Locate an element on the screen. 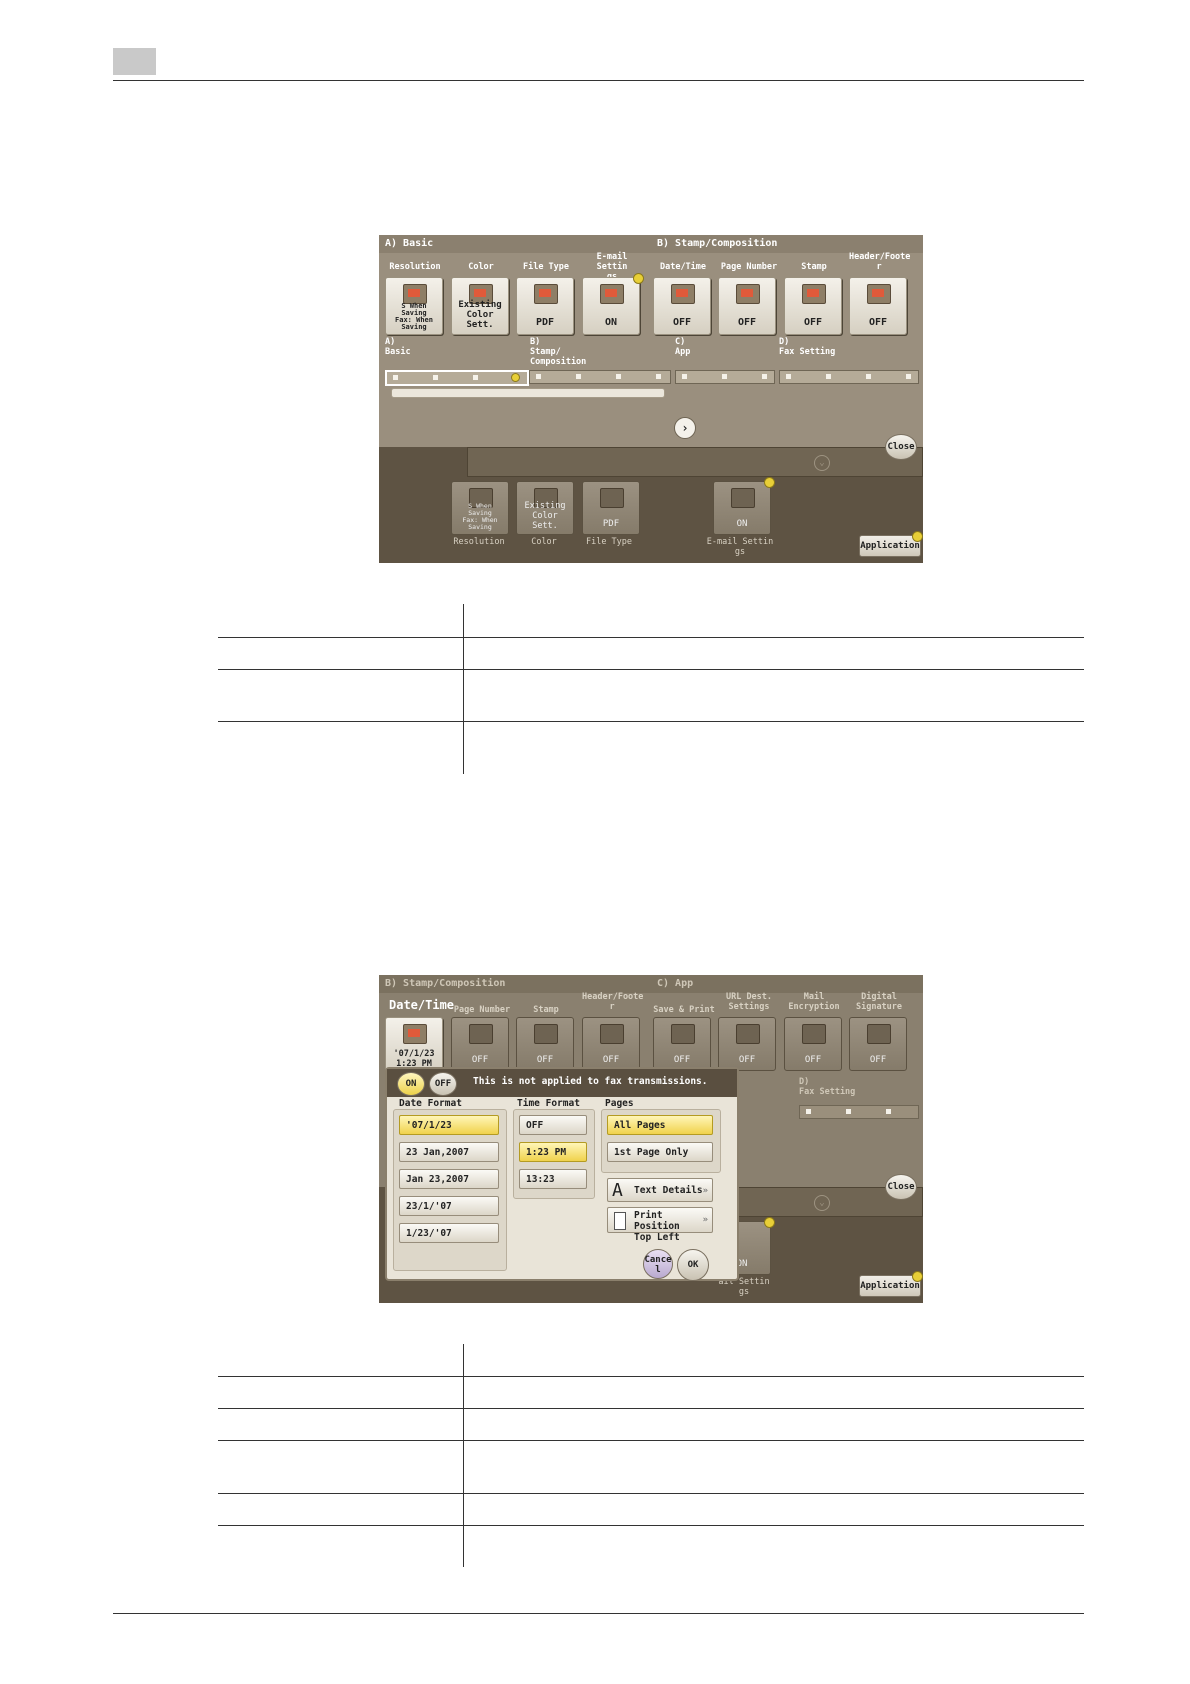 This screenshot has height=1684, width=1190. section-c-app: C) App is located at coordinates (787, 984).